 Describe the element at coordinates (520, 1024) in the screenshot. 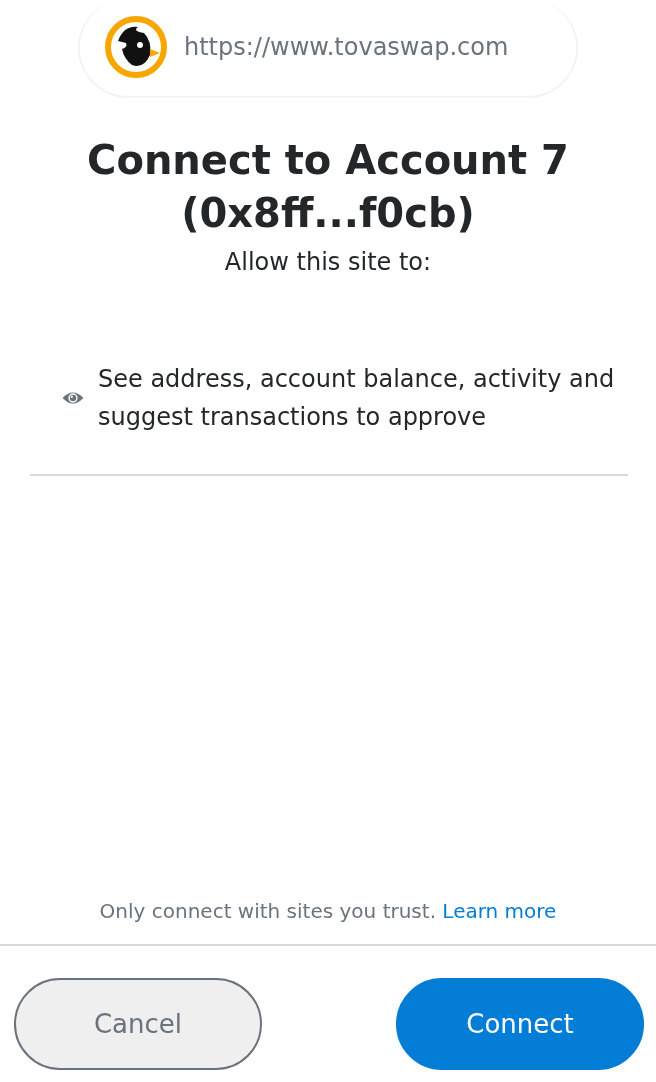

I see `connect-button: Connect` at that location.